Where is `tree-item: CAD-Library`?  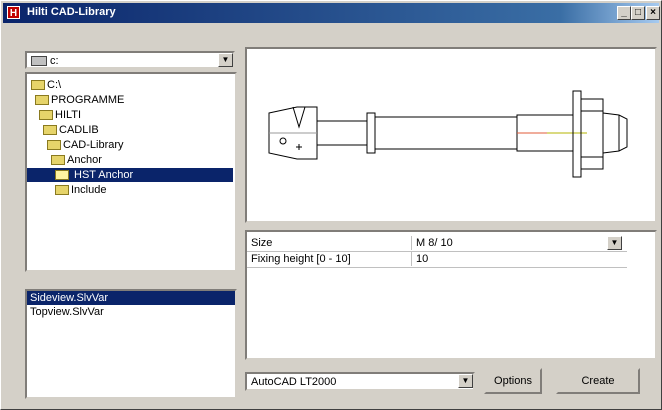 tree-item: CAD-Library is located at coordinates (85, 145).